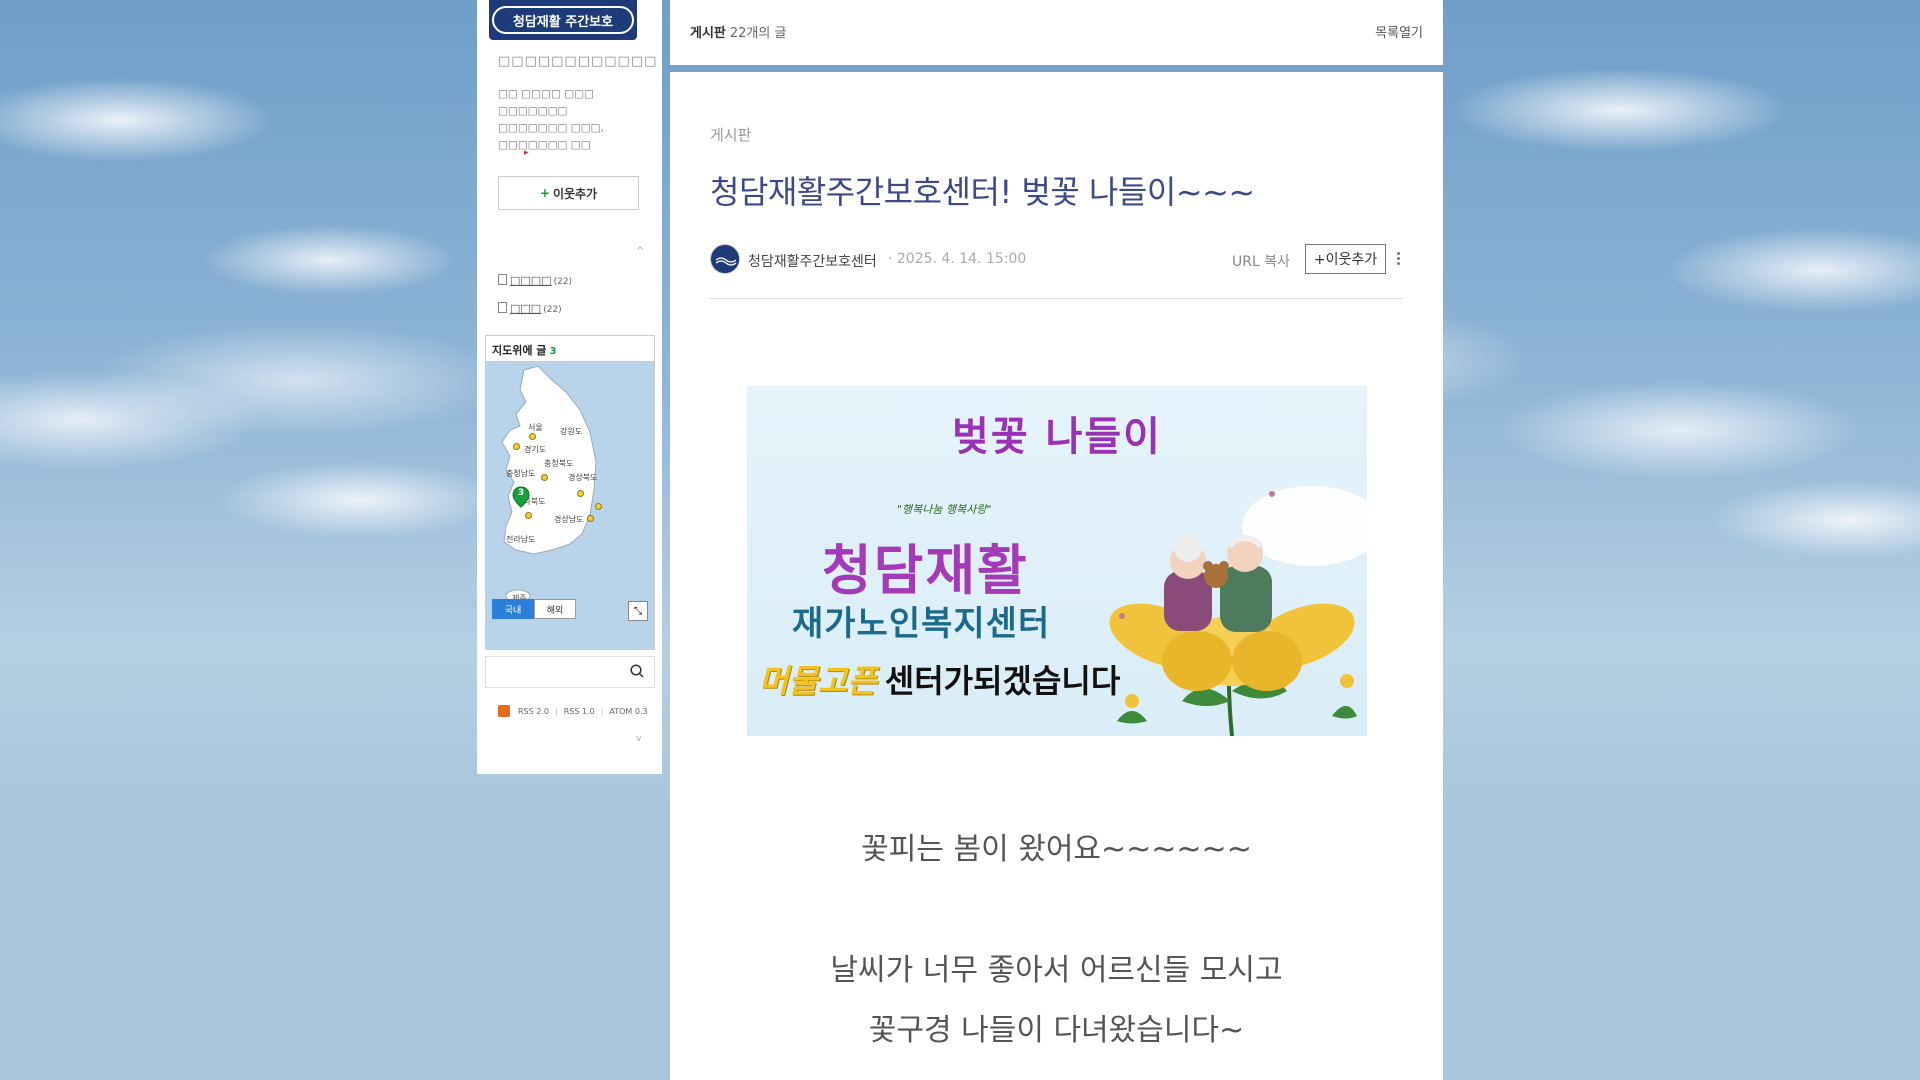  I want to click on post-date: · 2025. 4. 14. 15:00, so click(957, 259).